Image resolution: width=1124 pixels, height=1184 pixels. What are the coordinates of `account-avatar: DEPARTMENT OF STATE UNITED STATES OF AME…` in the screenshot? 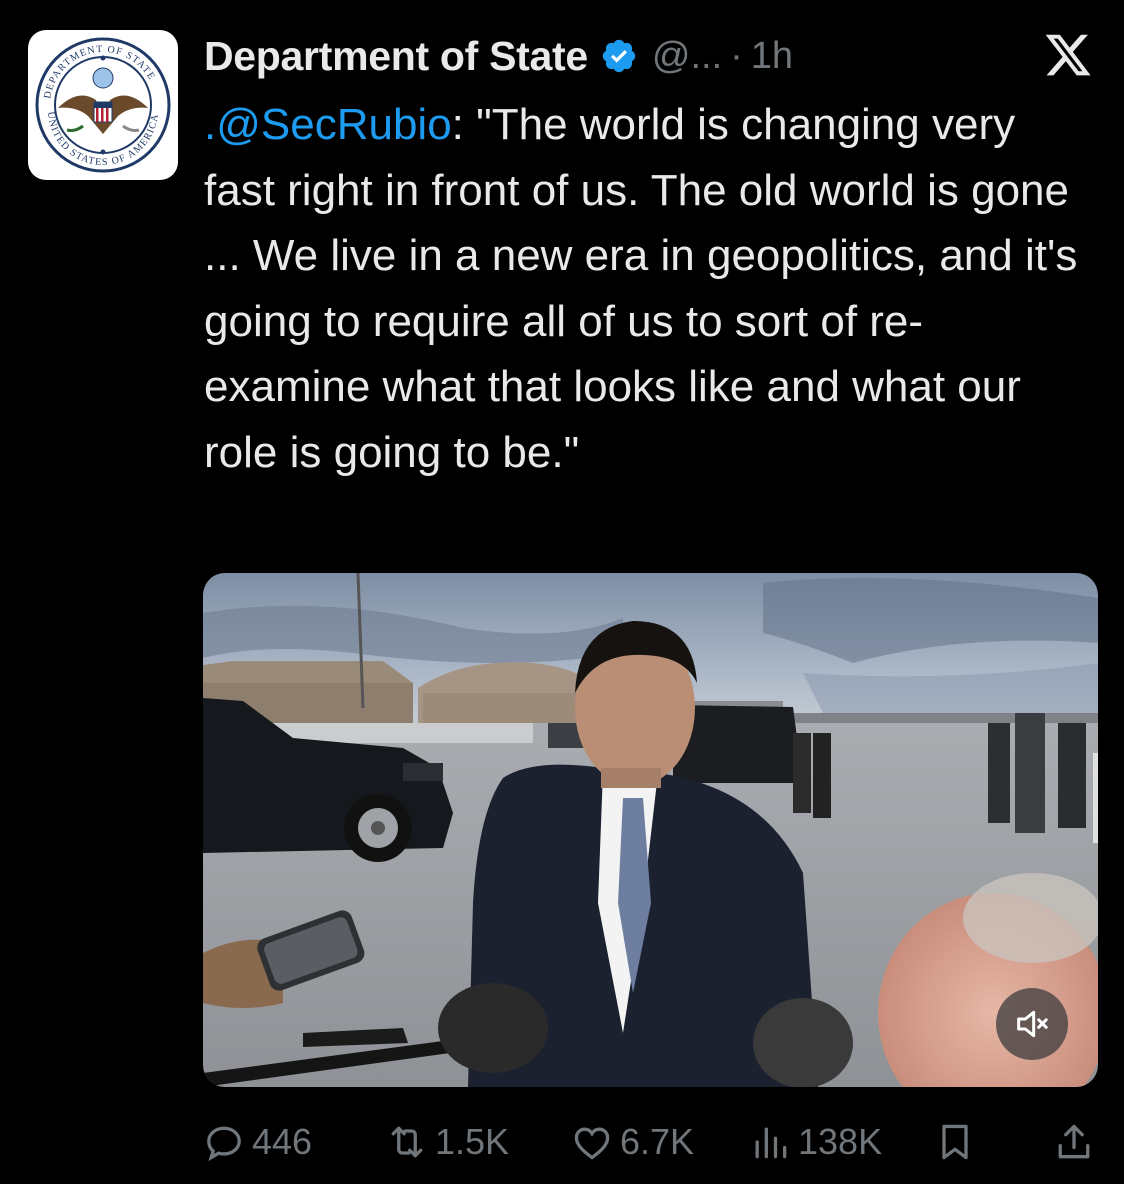 It's located at (103, 105).